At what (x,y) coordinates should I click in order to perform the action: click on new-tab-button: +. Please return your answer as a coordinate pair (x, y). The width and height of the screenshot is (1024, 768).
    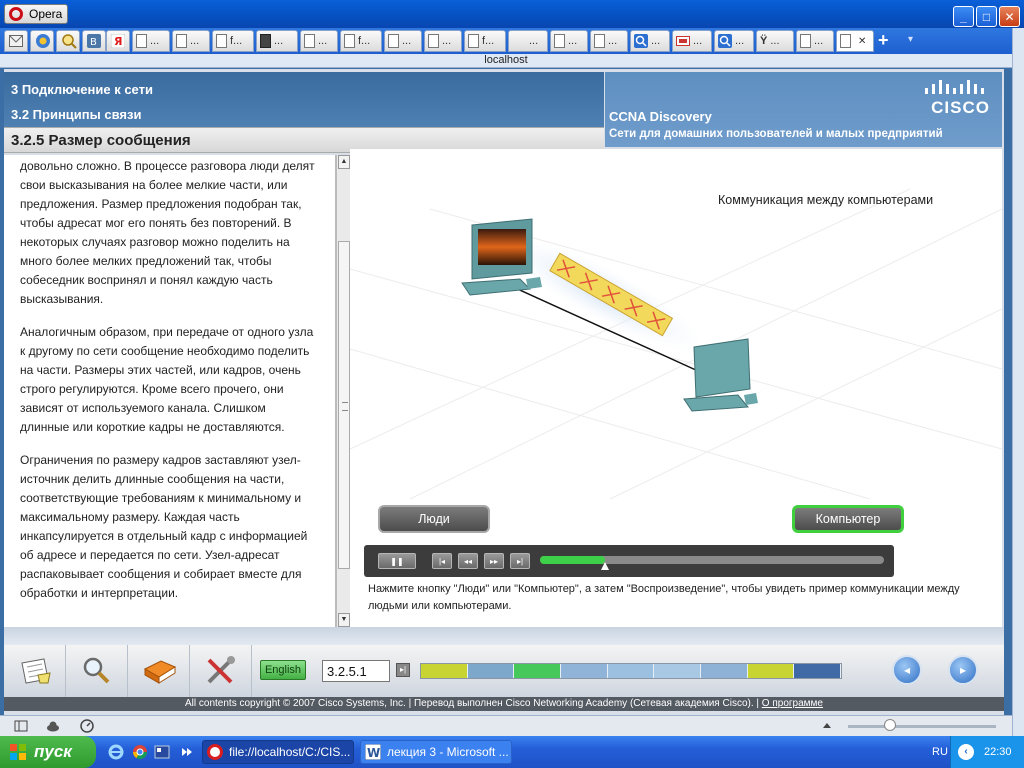
    Looking at the image, I should click on (883, 40).